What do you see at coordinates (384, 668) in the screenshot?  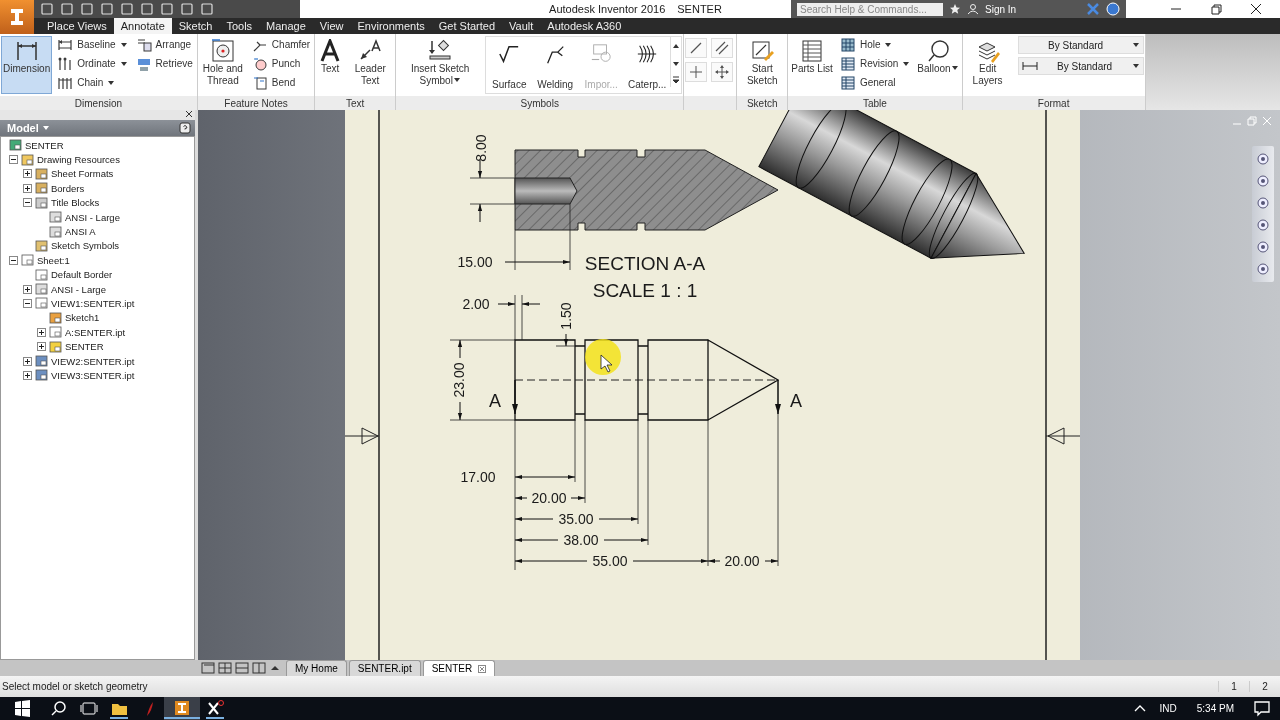 I see `document-tab: SENTER.ipt` at bounding box center [384, 668].